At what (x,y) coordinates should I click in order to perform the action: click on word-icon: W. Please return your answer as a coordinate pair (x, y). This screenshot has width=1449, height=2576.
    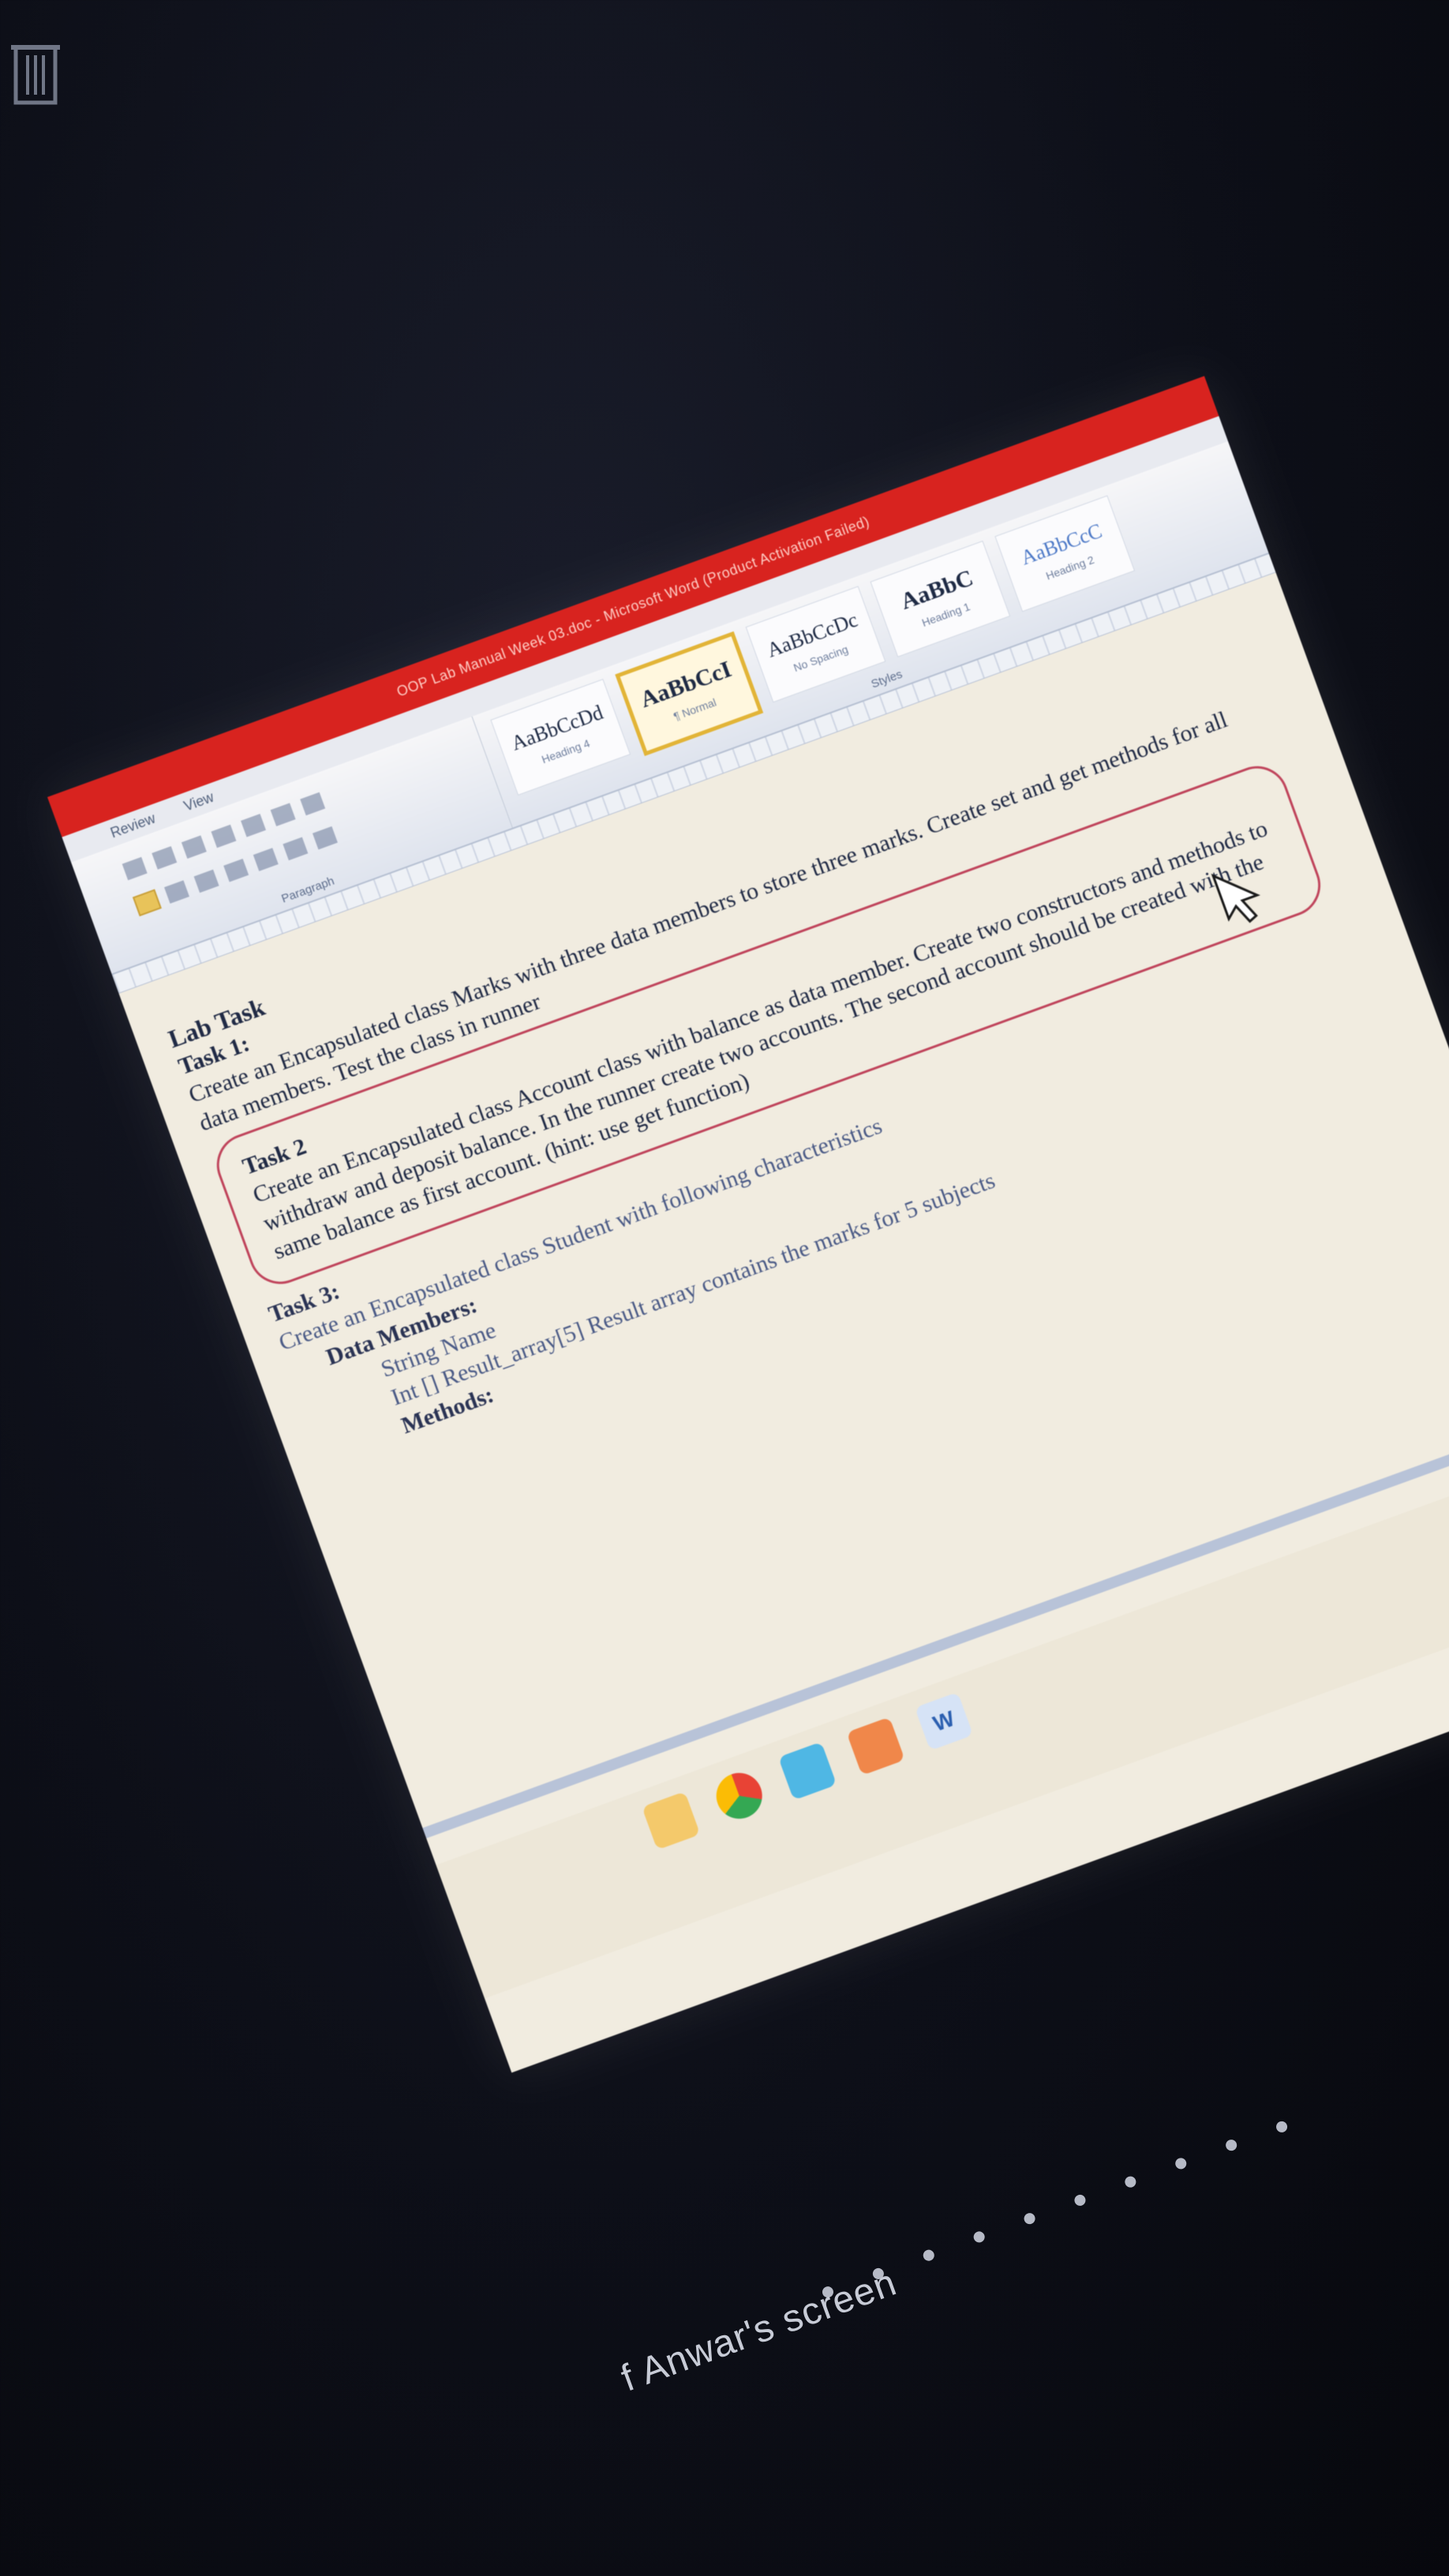
    Looking at the image, I should click on (944, 1721).